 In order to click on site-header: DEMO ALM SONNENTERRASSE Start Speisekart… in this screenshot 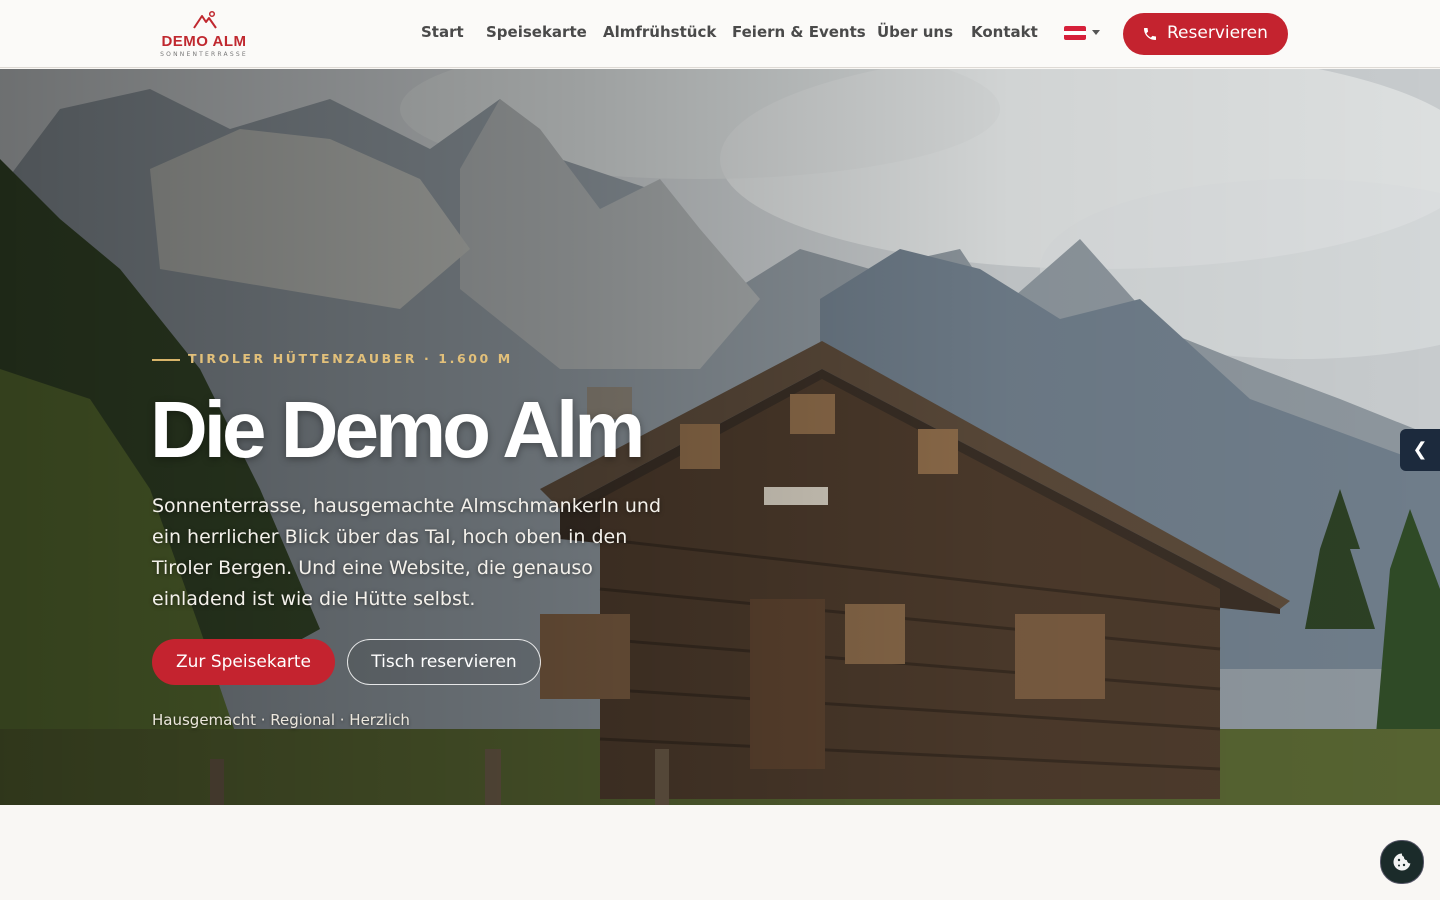, I will do `click(720, 34)`.